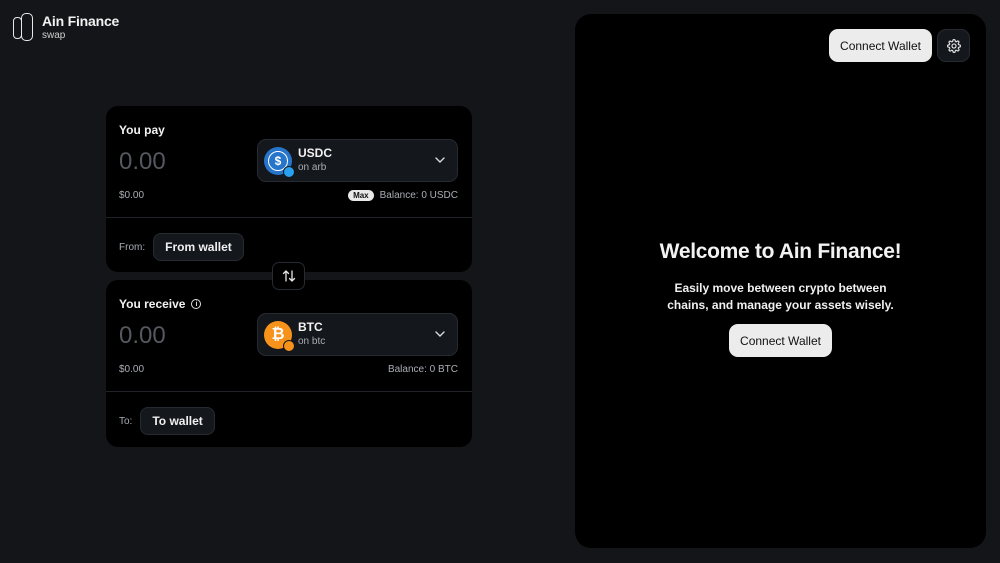 The height and width of the screenshot is (563, 1000). Describe the element at coordinates (177, 421) in the screenshot. I see `to-wallet-button: To wallet` at that location.